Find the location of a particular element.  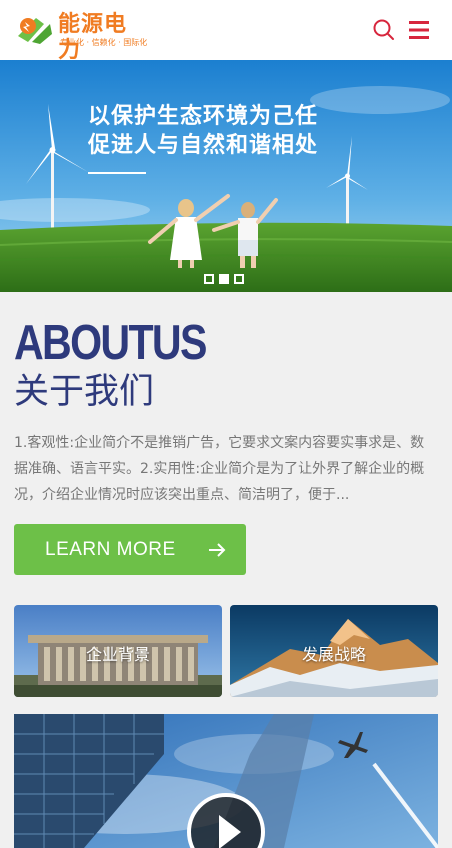

card-label: 发展战略 is located at coordinates (333, 654).